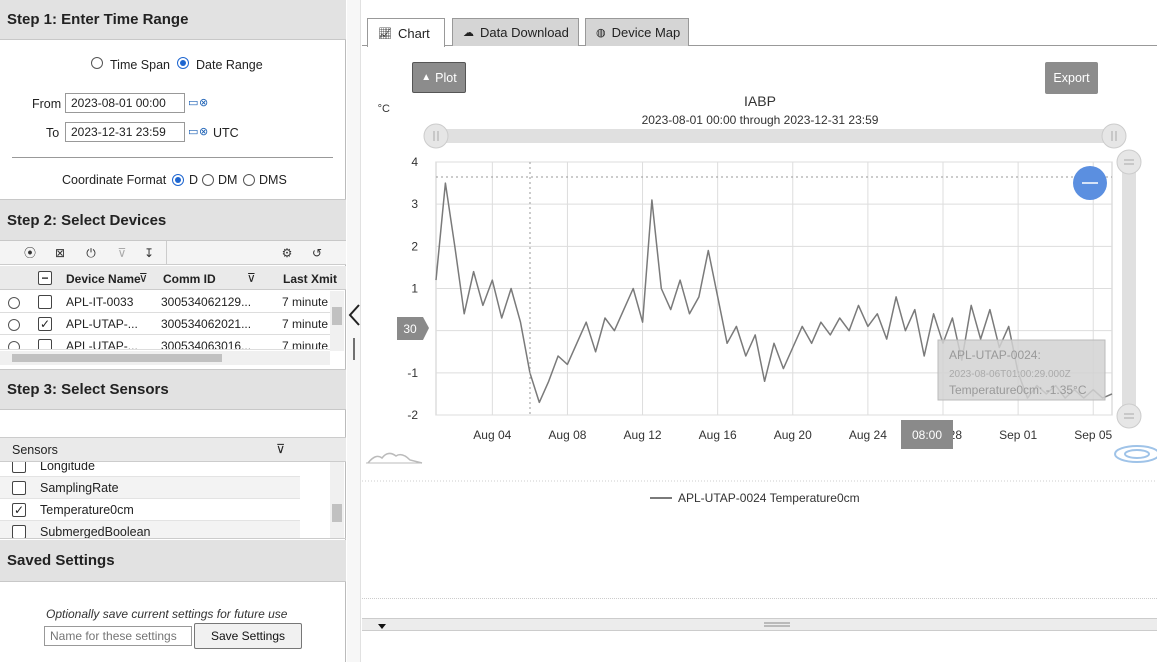 This screenshot has height=662, width=1157. What do you see at coordinates (1135, 454) in the screenshot?
I see `swirl-logo-icon` at bounding box center [1135, 454].